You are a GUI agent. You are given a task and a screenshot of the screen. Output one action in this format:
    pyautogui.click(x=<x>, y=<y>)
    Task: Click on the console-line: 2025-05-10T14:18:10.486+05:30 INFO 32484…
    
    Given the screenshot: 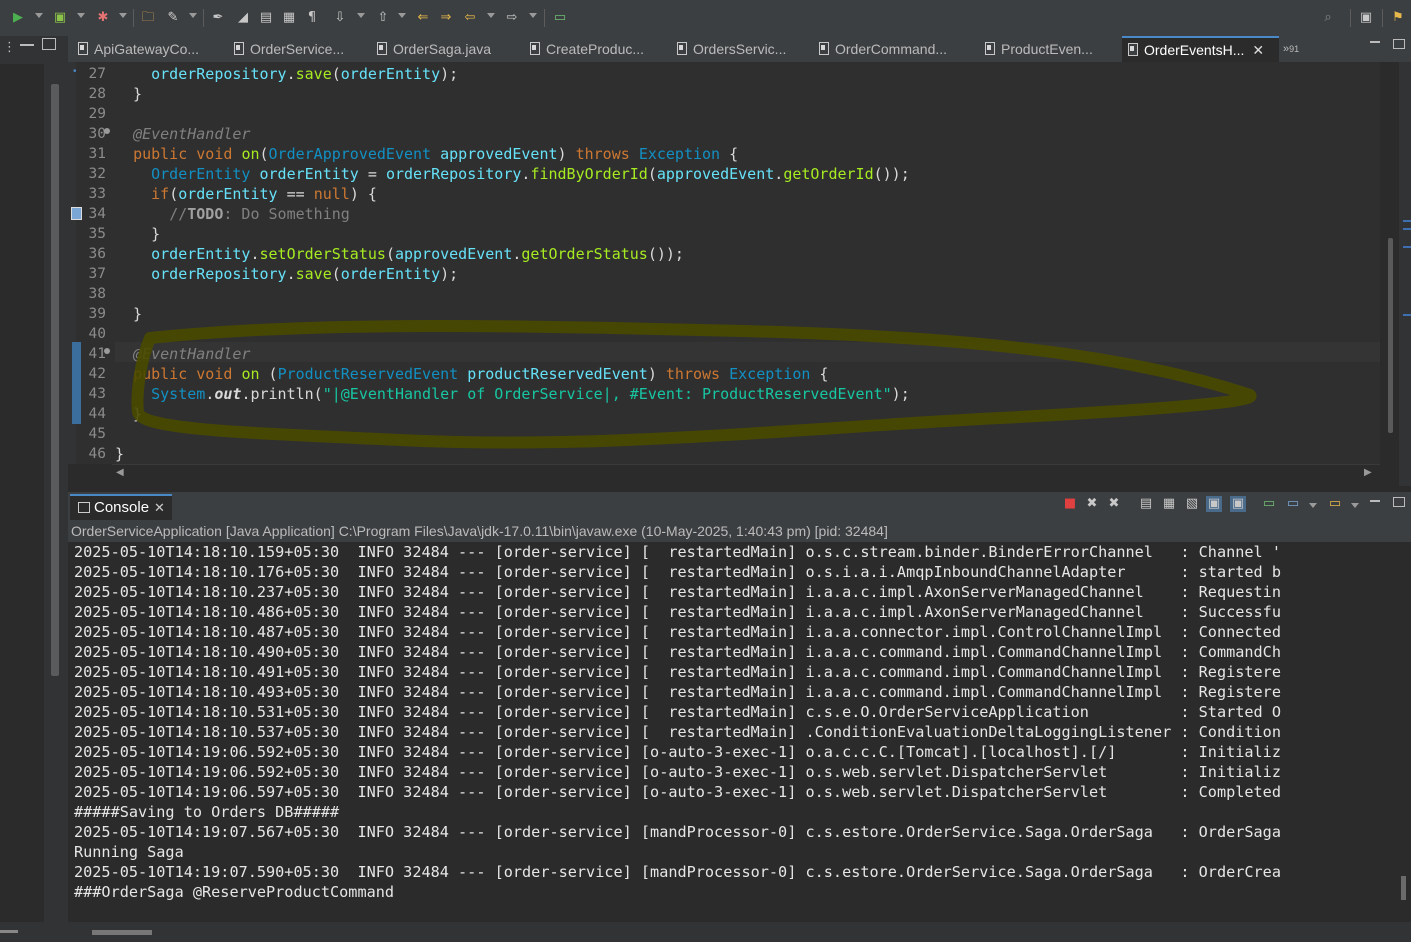 What is the action you would take?
    pyautogui.click(x=677, y=612)
    